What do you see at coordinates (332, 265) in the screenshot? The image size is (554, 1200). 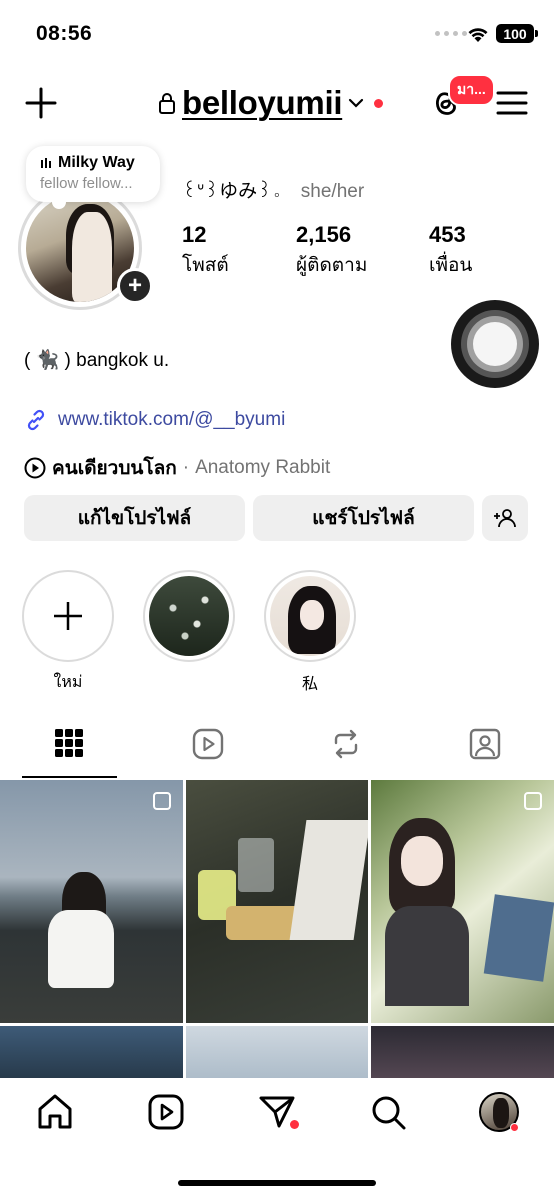 I see `stat-followers-label: ผู้ติดตาม` at bounding box center [332, 265].